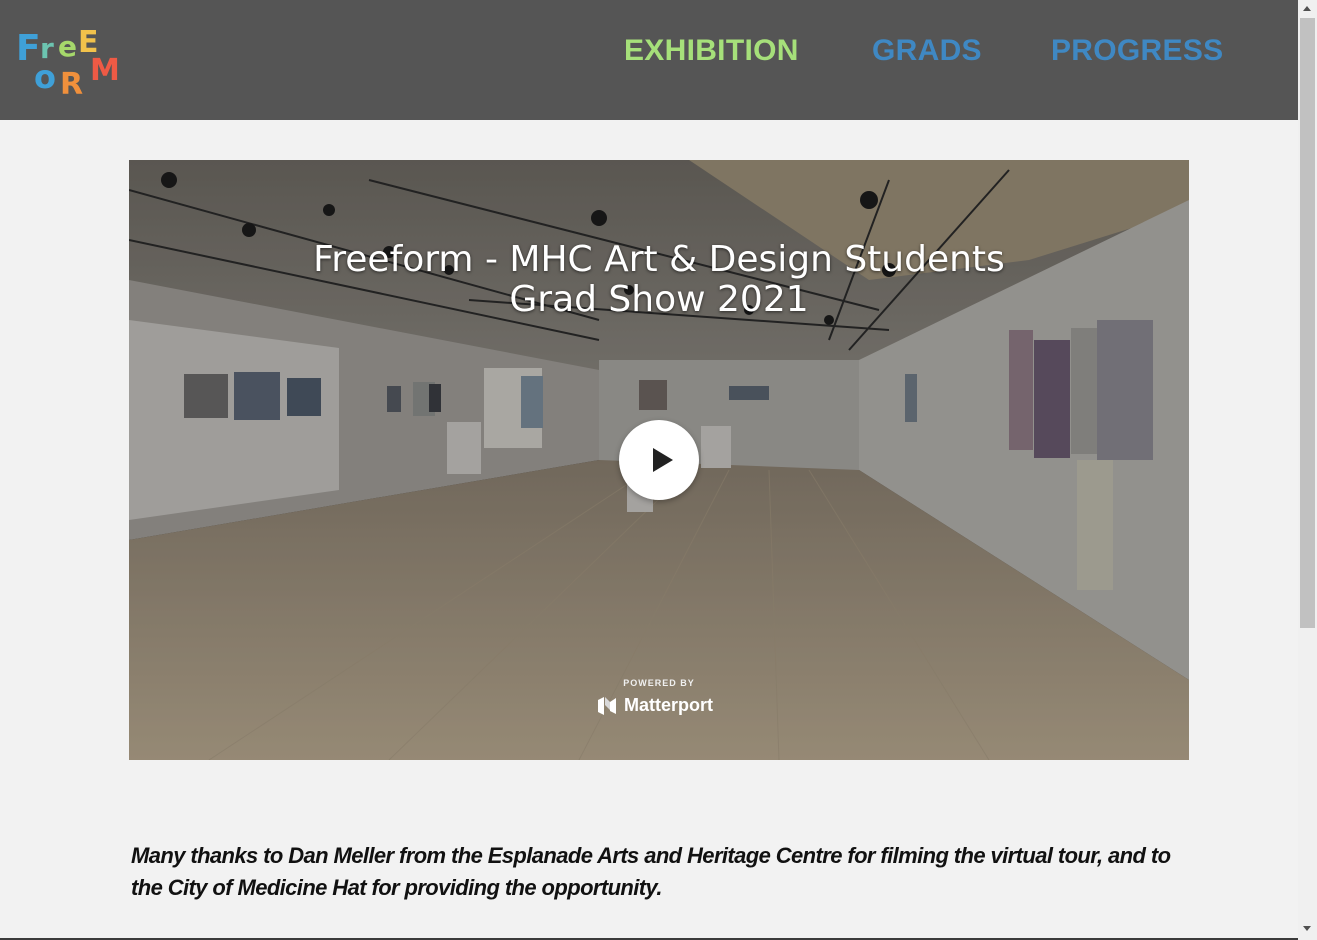 This screenshot has width=1317, height=940. Describe the element at coordinates (607, 706) in the screenshot. I see `matterport-icon` at that location.